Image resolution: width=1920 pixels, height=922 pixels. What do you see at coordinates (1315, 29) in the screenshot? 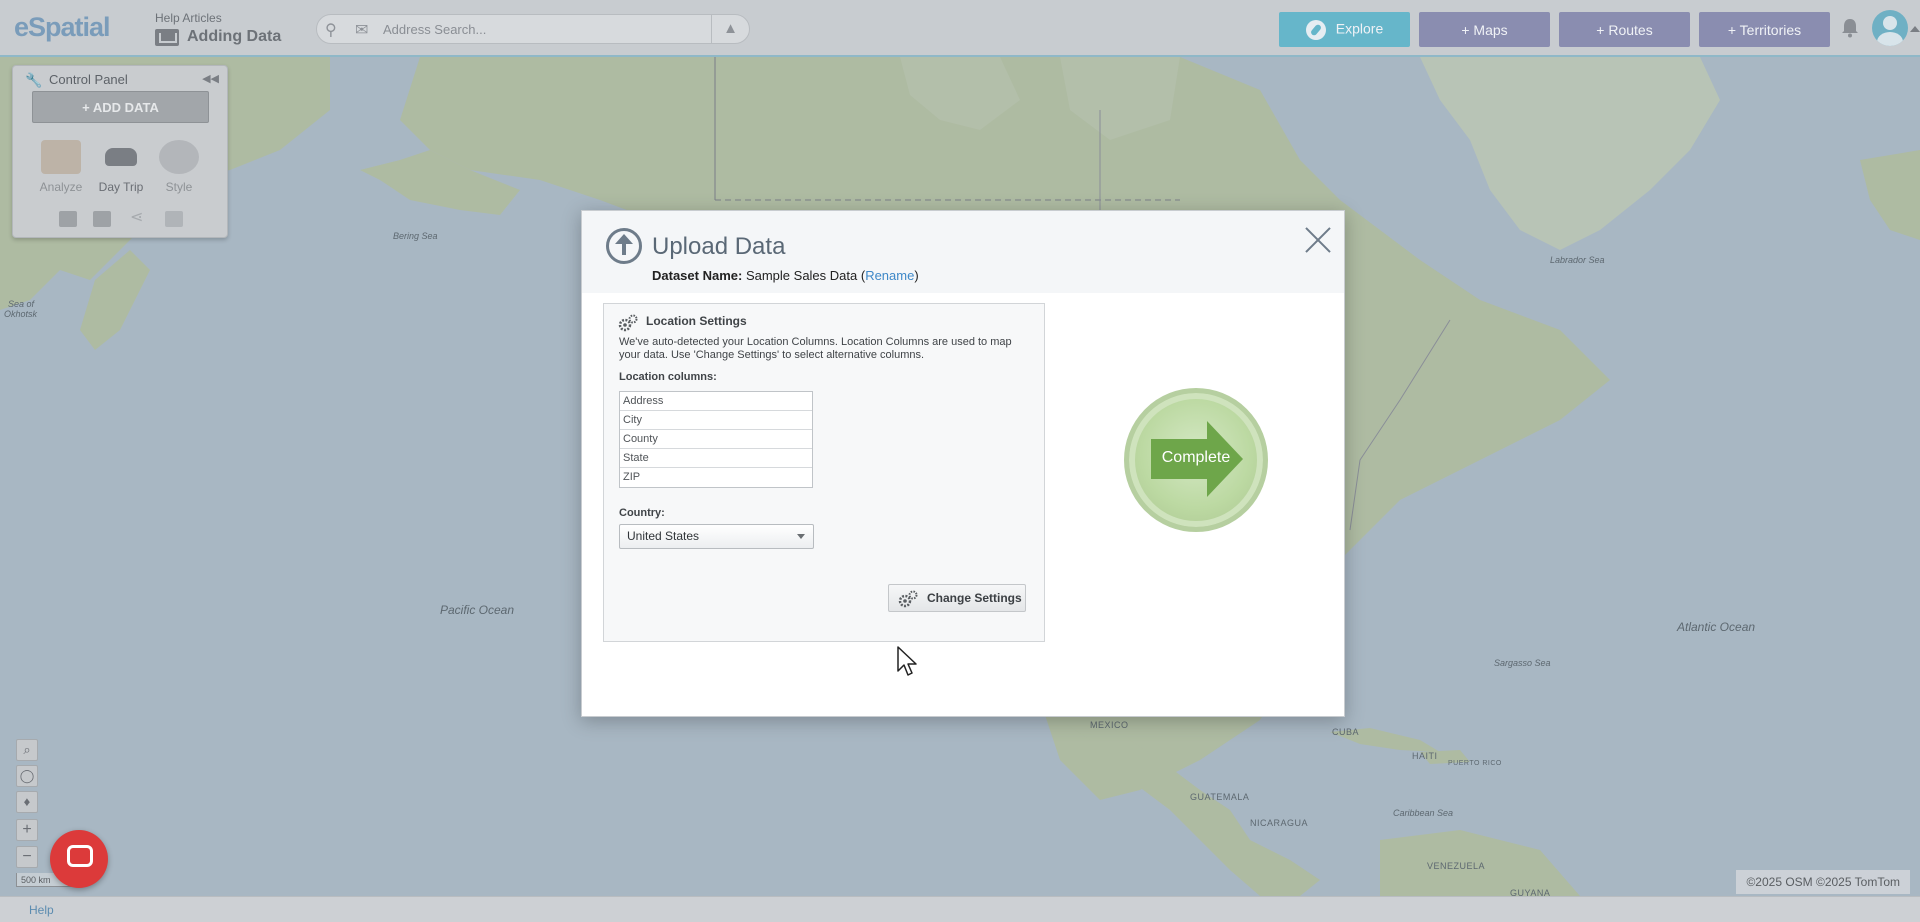
I see `compass-icon` at bounding box center [1315, 29].